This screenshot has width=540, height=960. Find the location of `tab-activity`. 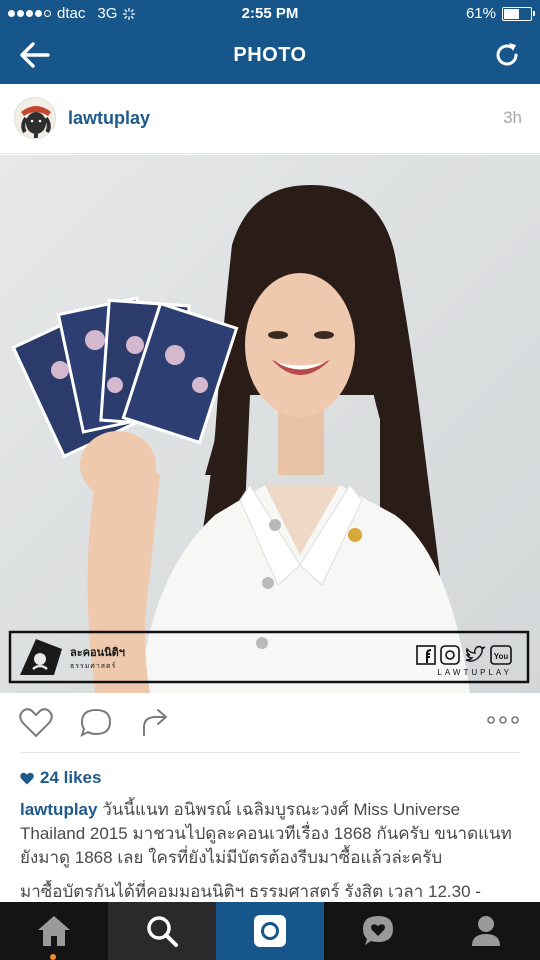

tab-activity is located at coordinates (378, 931).